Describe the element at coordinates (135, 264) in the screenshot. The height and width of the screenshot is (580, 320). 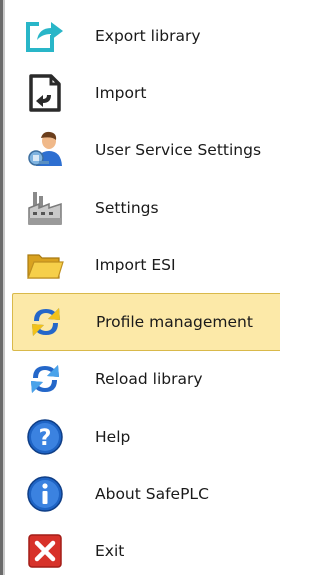
I see `menu-item-label: Import ESI` at that location.